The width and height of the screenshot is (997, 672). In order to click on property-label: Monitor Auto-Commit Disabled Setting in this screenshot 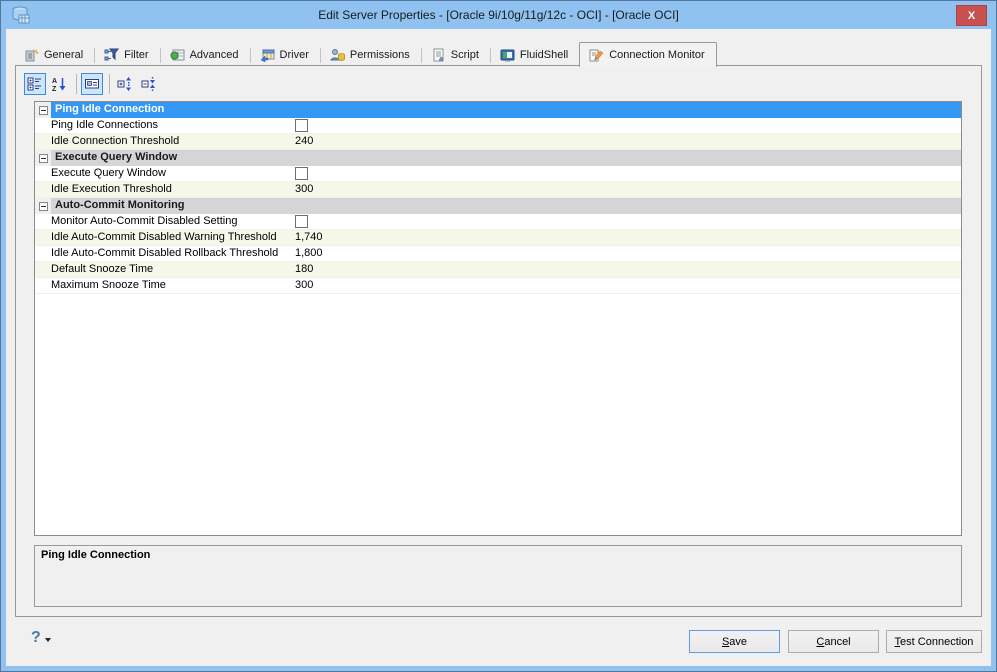, I will do `click(144, 221)`.